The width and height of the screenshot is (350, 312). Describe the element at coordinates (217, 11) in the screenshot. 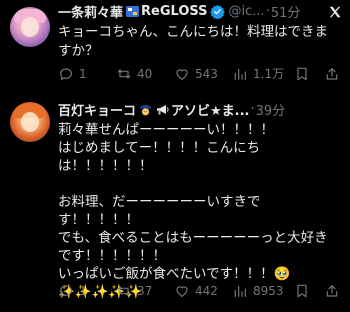

I see `verified-icon` at that location.